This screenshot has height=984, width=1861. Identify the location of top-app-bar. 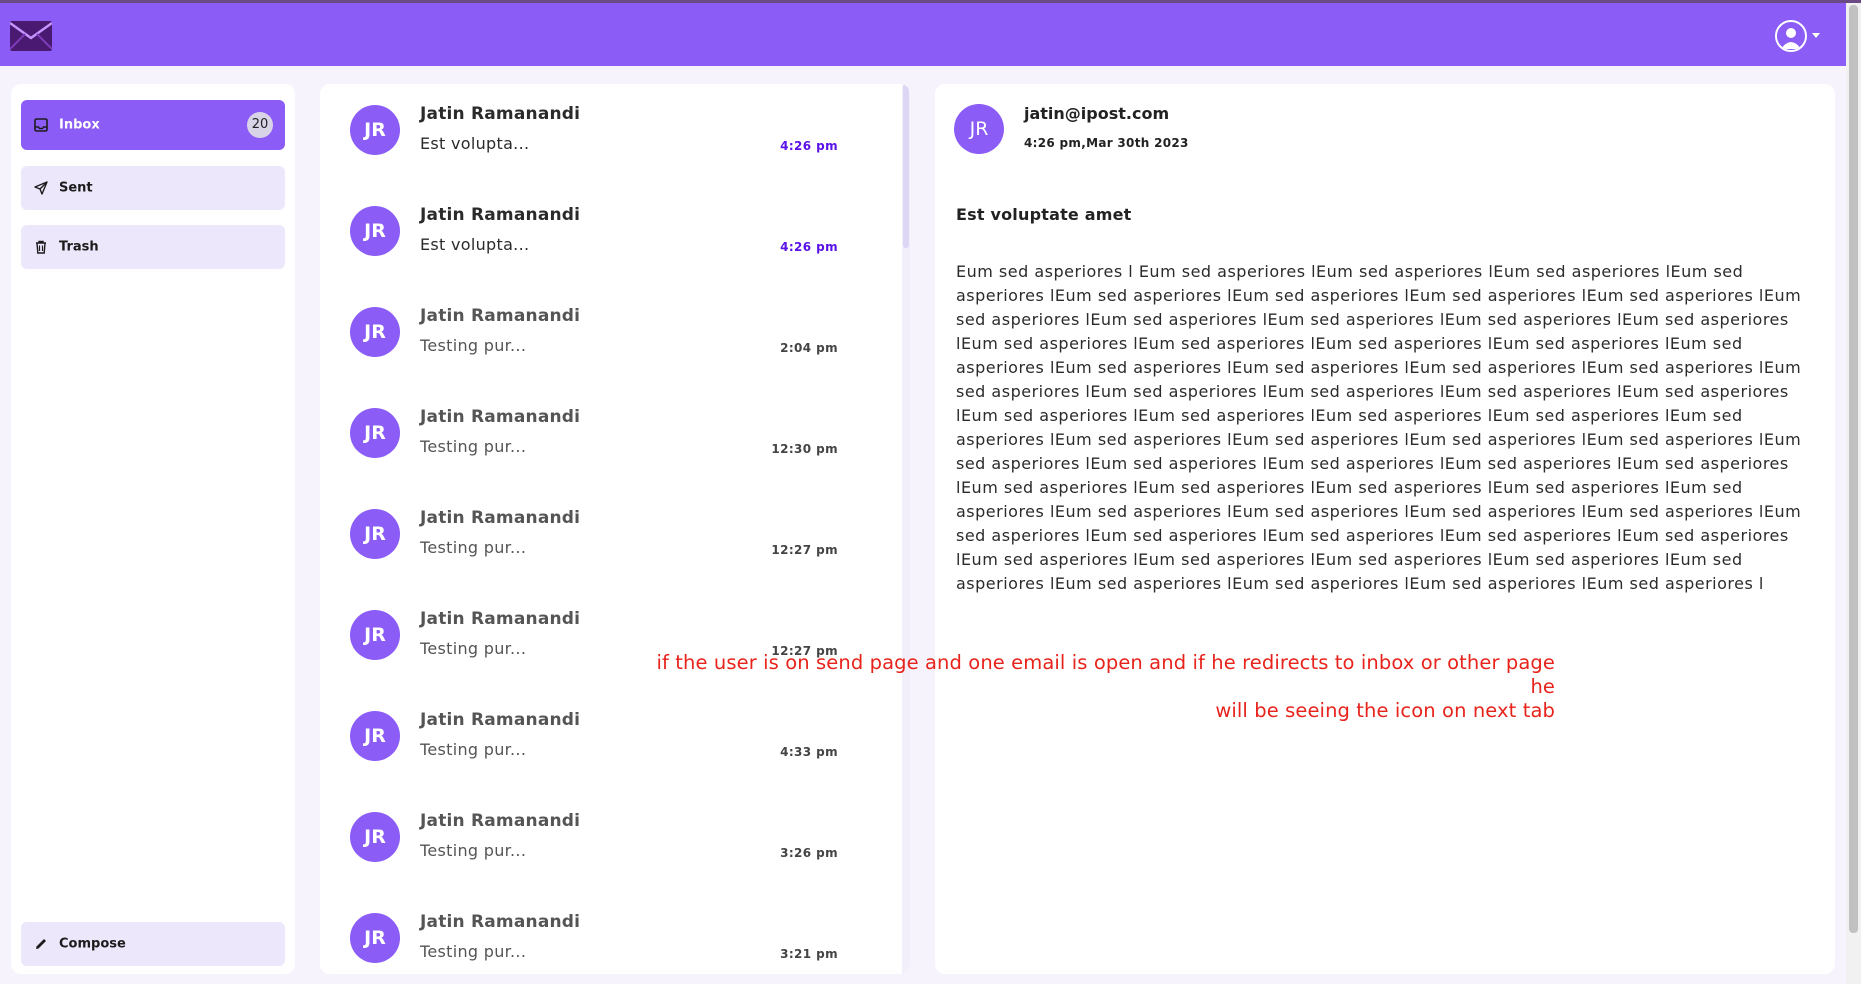
(923, 34).